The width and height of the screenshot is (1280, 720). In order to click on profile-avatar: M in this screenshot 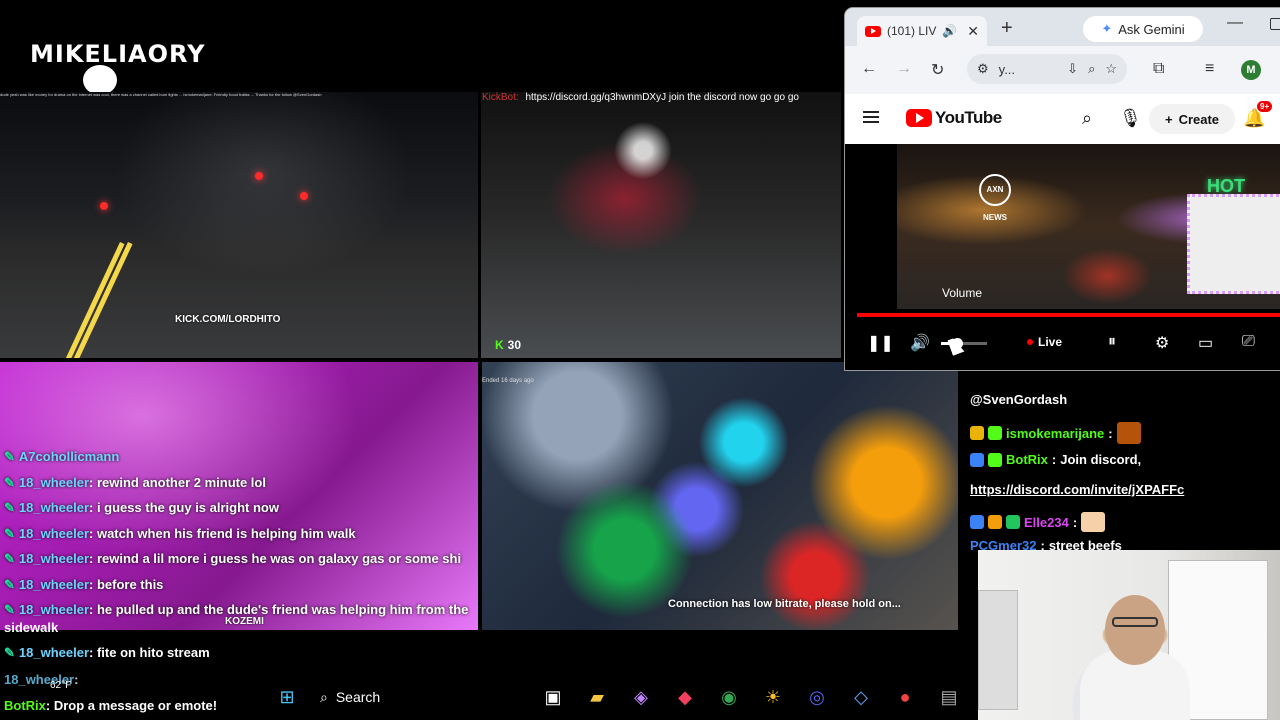, I will do `click(1251, 70)`.